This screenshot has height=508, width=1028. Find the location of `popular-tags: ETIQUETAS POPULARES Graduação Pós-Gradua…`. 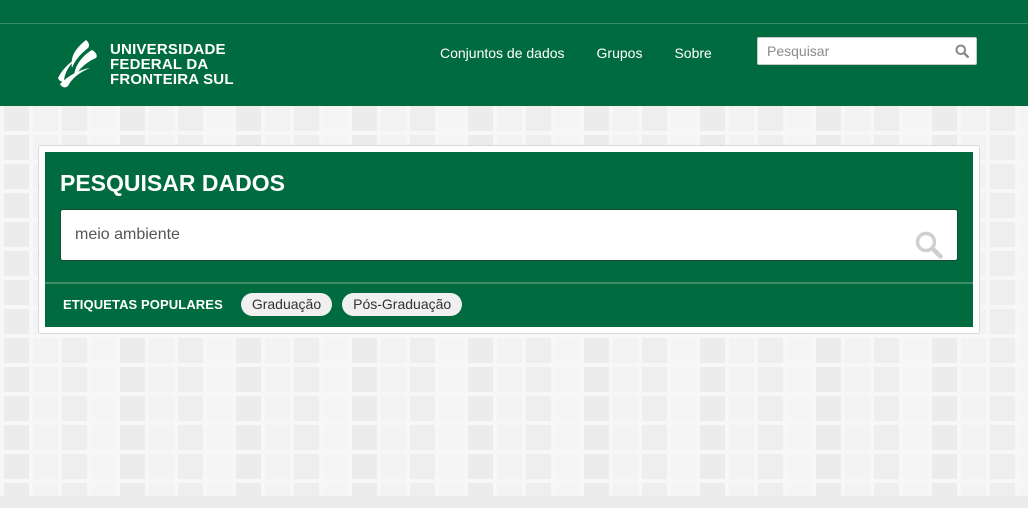

popular-tags: ETIQUETAS POPULARES Graduação Pós-Gradua… is located at coordinates (267, 304).